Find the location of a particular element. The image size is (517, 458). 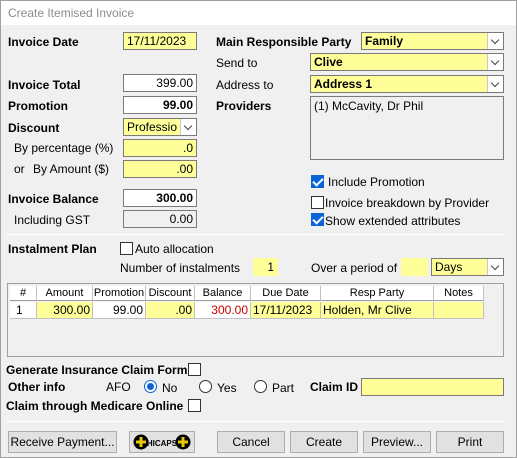

notes-cell is located at coordinates (459, 310).